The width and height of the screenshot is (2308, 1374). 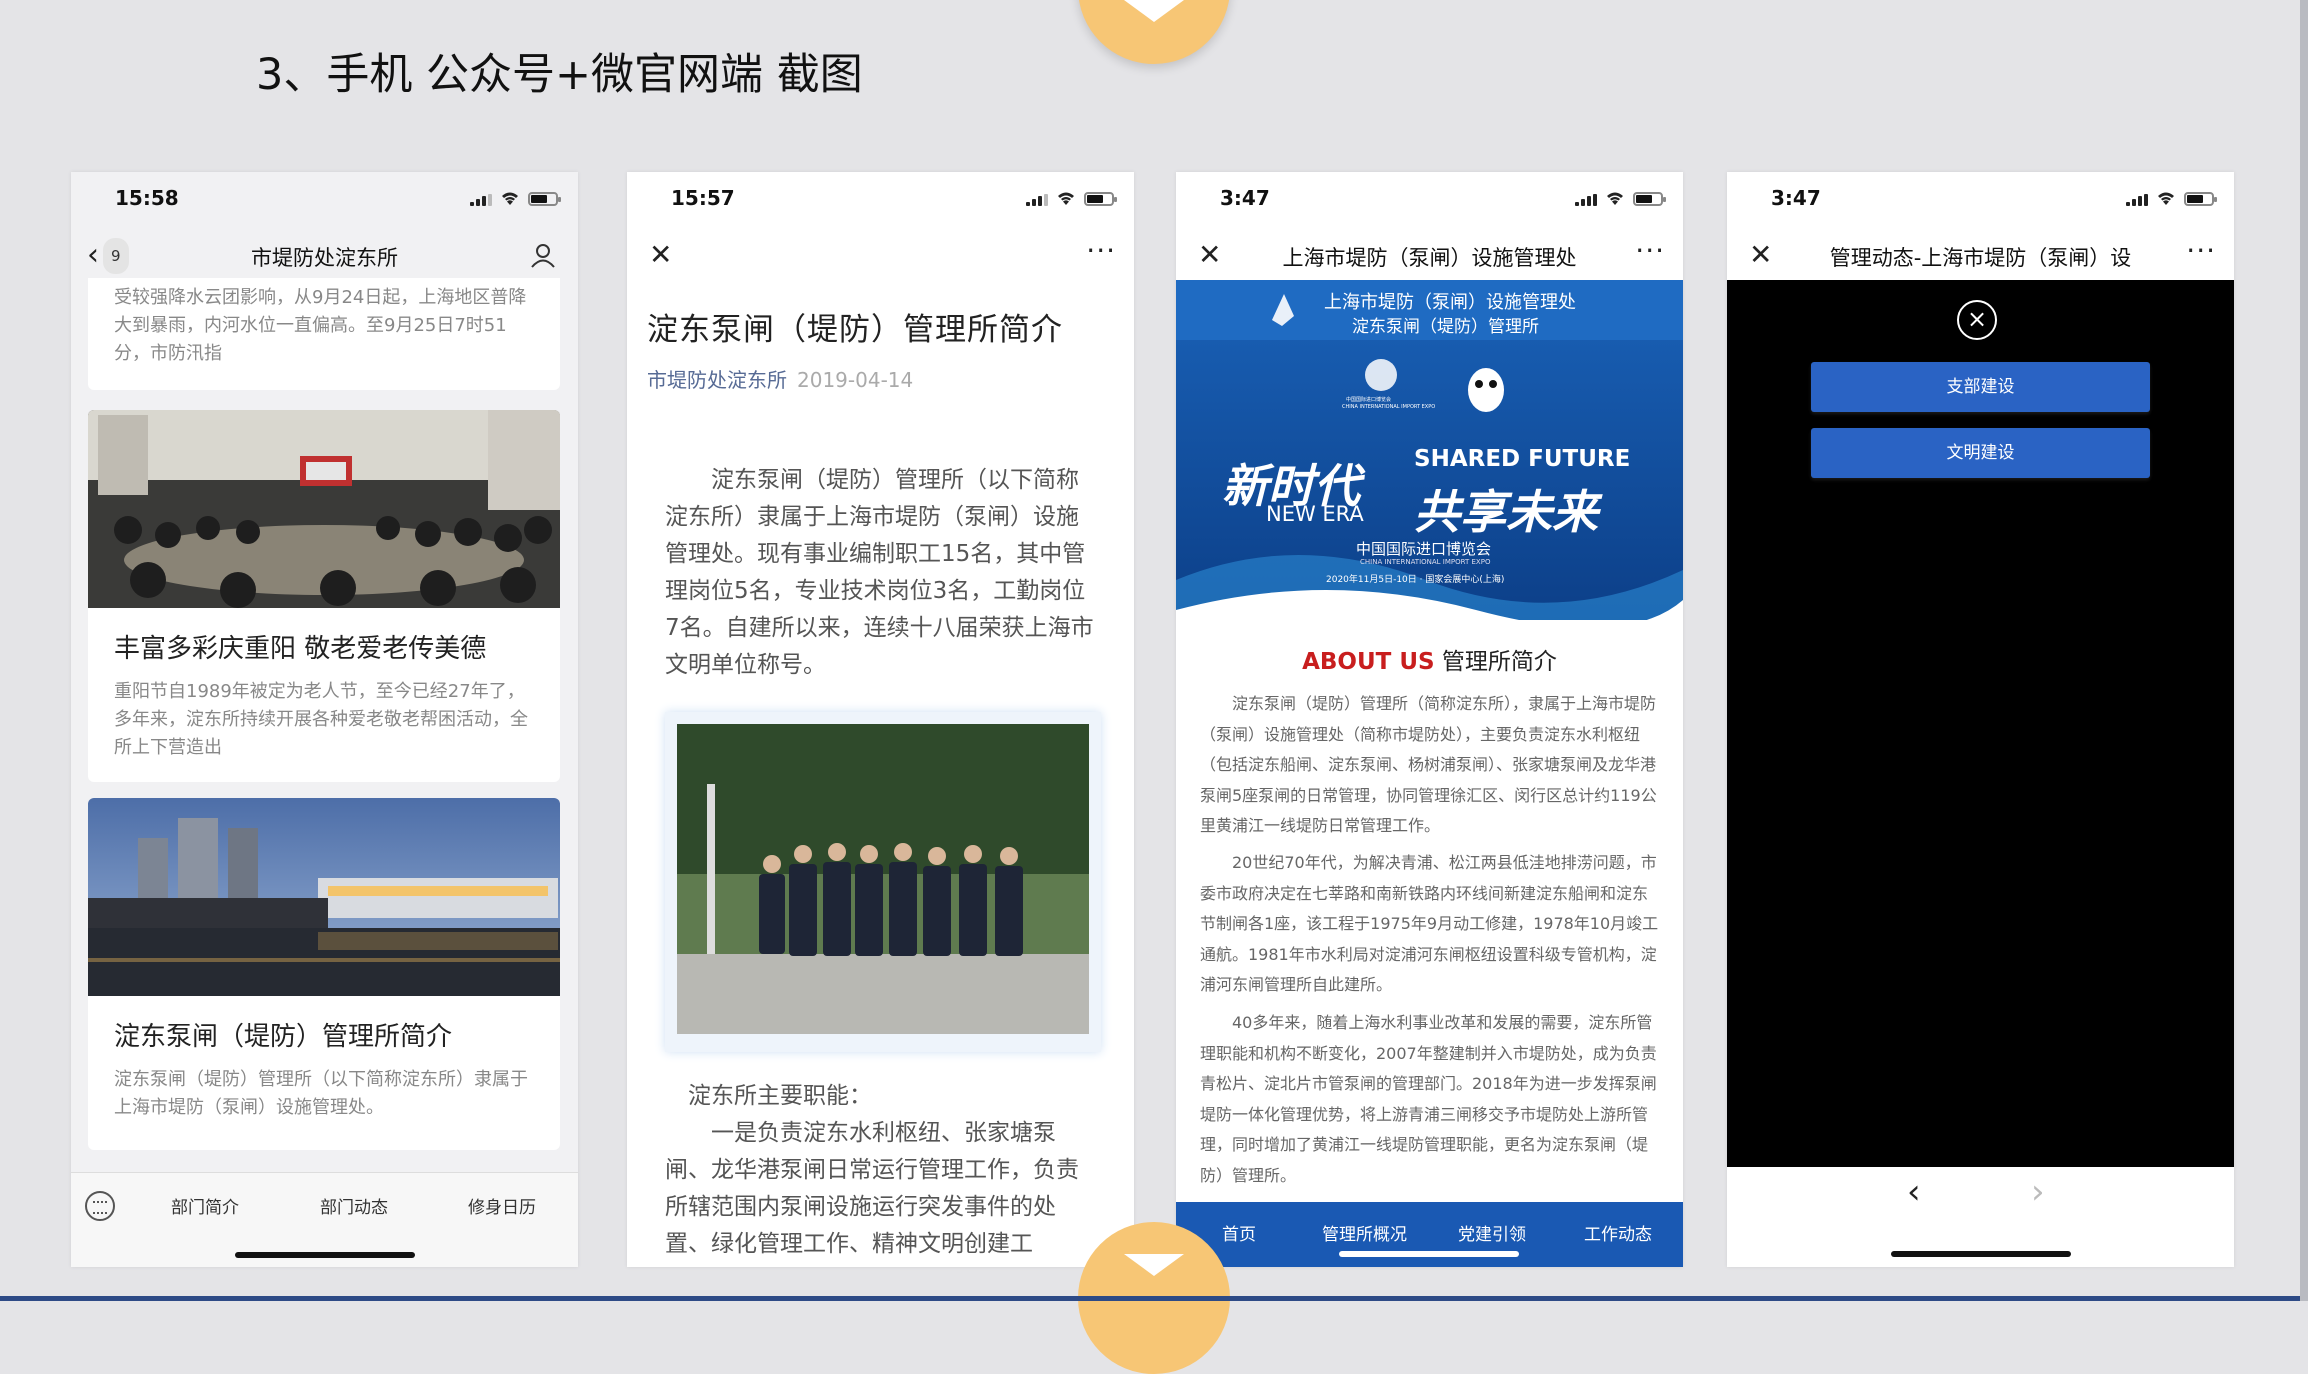 What do you see at coordinates (1415, 580) in the screenshot?
I see `banner-expo-date: 2020年11月5日-10日 · 国家会展中心(上海)` at bounding box center [1415, 580].